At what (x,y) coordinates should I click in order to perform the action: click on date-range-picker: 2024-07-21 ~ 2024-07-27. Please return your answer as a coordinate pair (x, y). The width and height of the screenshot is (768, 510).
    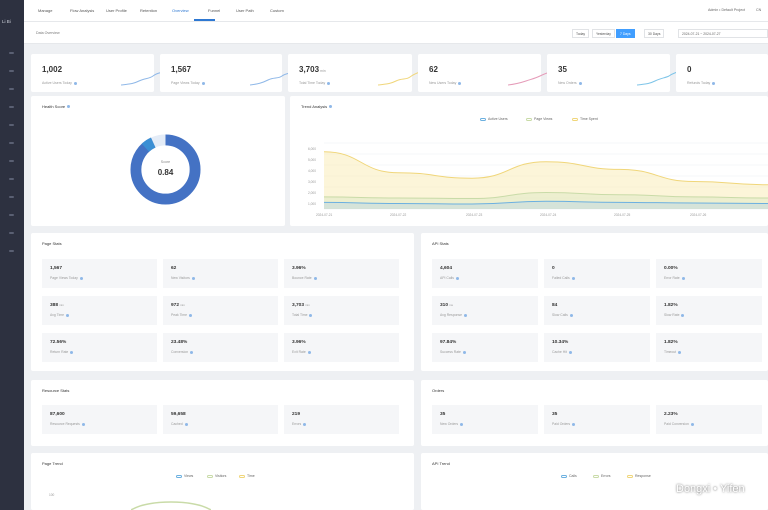
    Looking at the image, I should click on (723, 33).